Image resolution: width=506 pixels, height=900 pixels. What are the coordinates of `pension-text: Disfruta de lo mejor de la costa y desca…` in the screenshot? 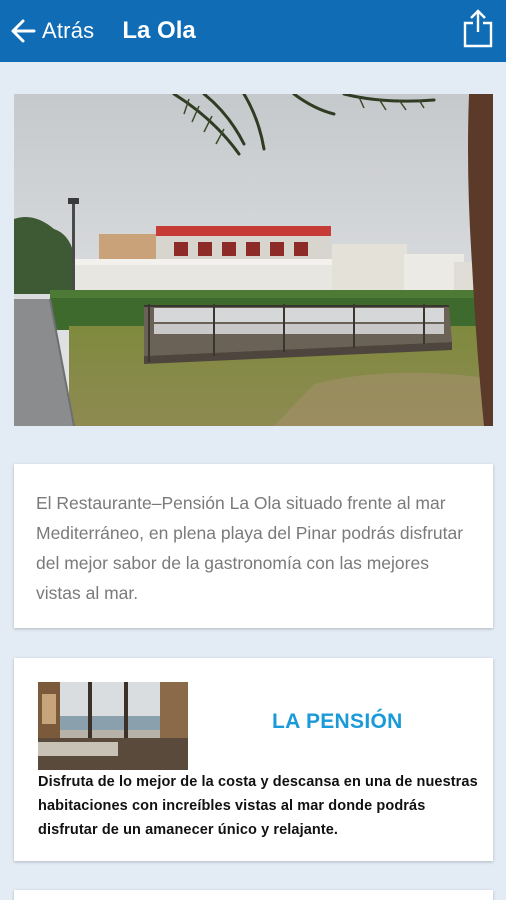 It's located at (258, 806).